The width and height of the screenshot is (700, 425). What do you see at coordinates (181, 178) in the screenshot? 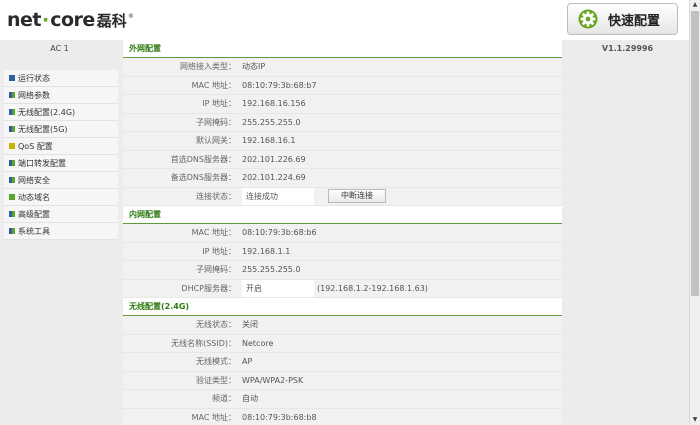
I see `row-label: 备选DNS服务器：` at bounding box center [181, 178].